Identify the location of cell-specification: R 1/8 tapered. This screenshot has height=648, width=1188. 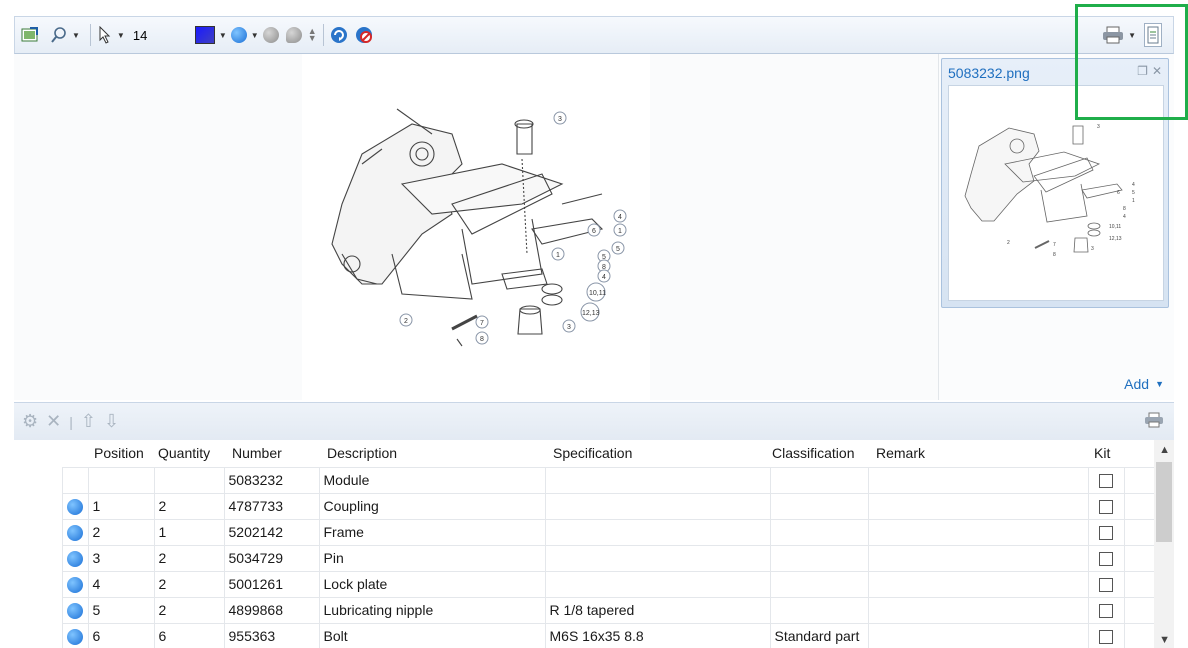
(657, 610).